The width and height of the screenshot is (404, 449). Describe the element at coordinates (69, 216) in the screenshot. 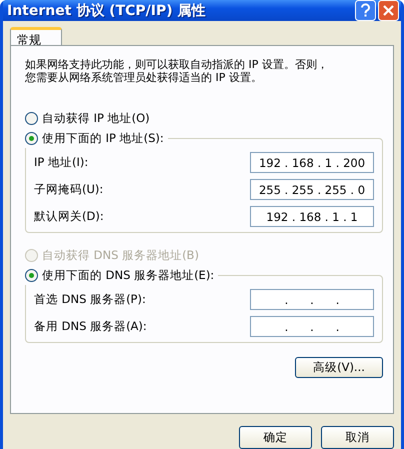

I see `field-label: 默认网关(D):` at that location.